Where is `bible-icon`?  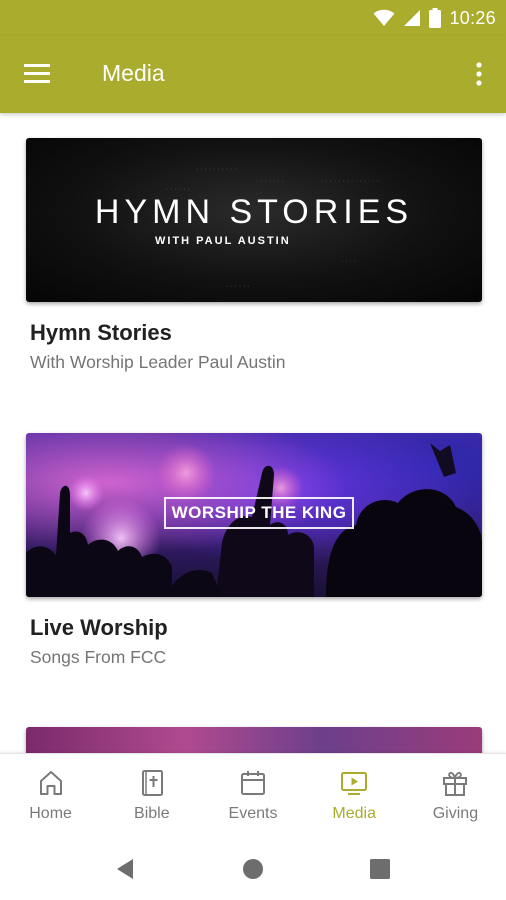 bible-icon is located at coordinates (152, 783).